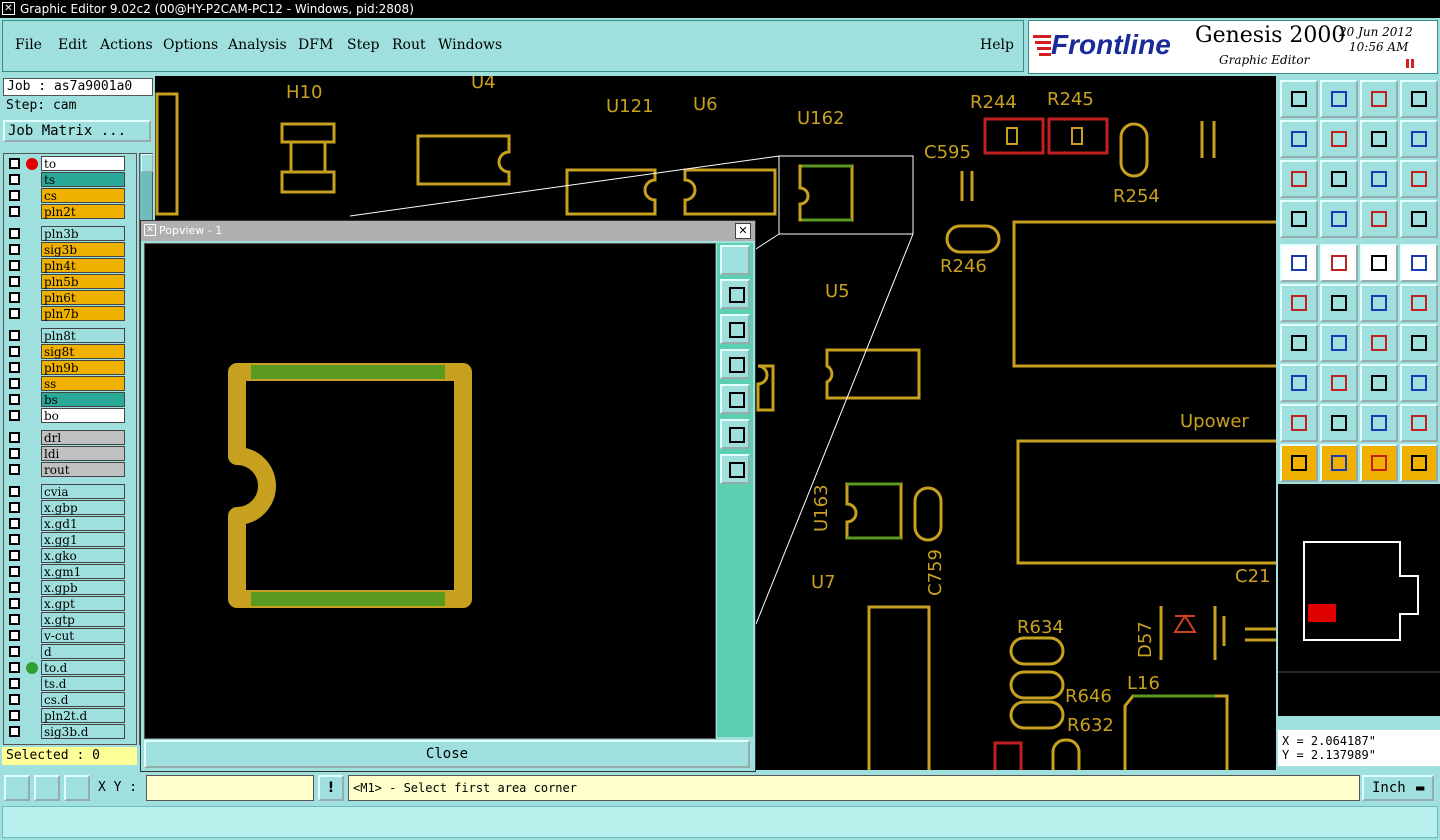 Image resolution: width=1440 pixels, height=840 pixels. I want to click on text-tool-icon, so click(1419, 343).